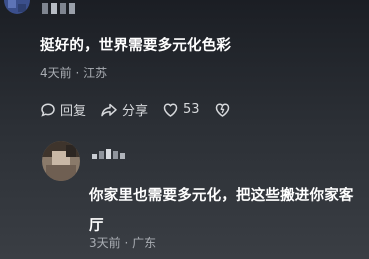 The image size is (369, 259). I want to click on reply-icon, so click(48, 109).